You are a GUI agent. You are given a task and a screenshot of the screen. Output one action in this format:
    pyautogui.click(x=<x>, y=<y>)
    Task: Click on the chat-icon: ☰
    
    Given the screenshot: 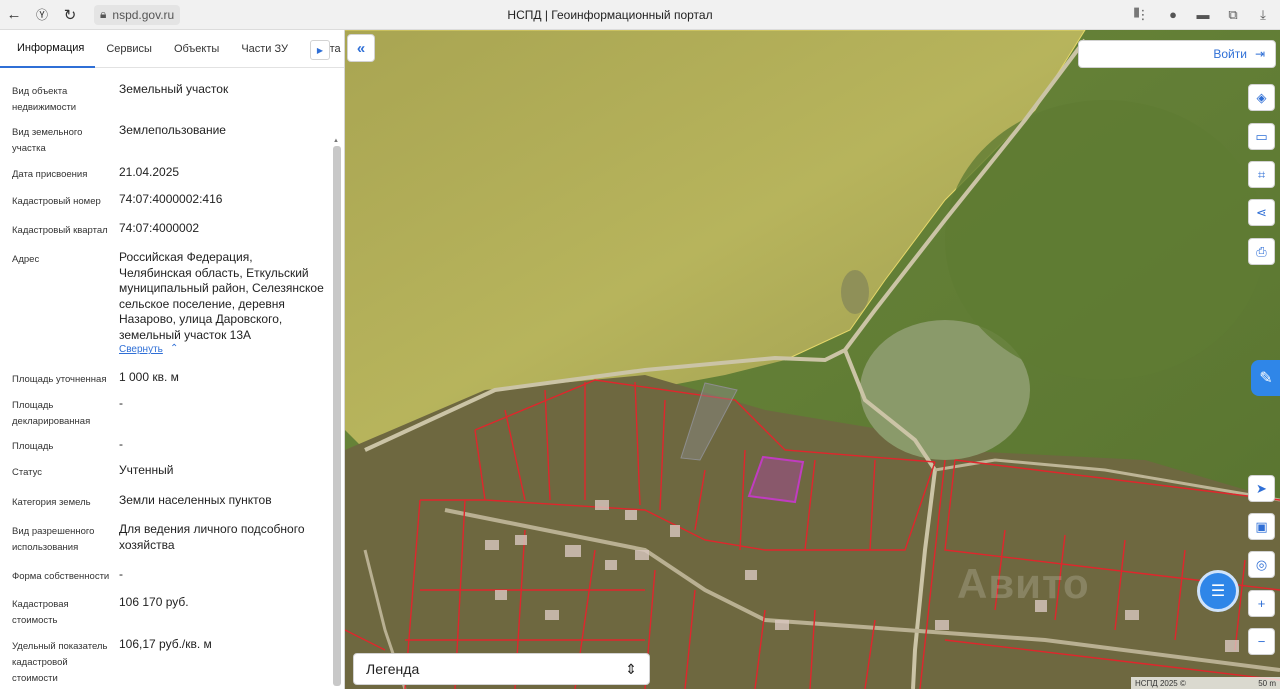 What is the action you would take?
    pyautogui.click(x=1218, y=591)
    